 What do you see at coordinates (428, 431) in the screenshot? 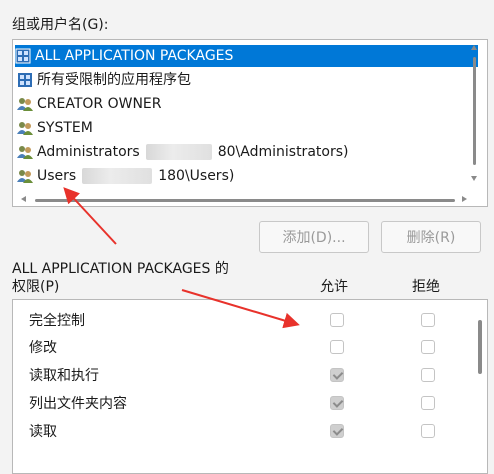
I see `deny-checkbox-read` at bounding box center [428, 431].